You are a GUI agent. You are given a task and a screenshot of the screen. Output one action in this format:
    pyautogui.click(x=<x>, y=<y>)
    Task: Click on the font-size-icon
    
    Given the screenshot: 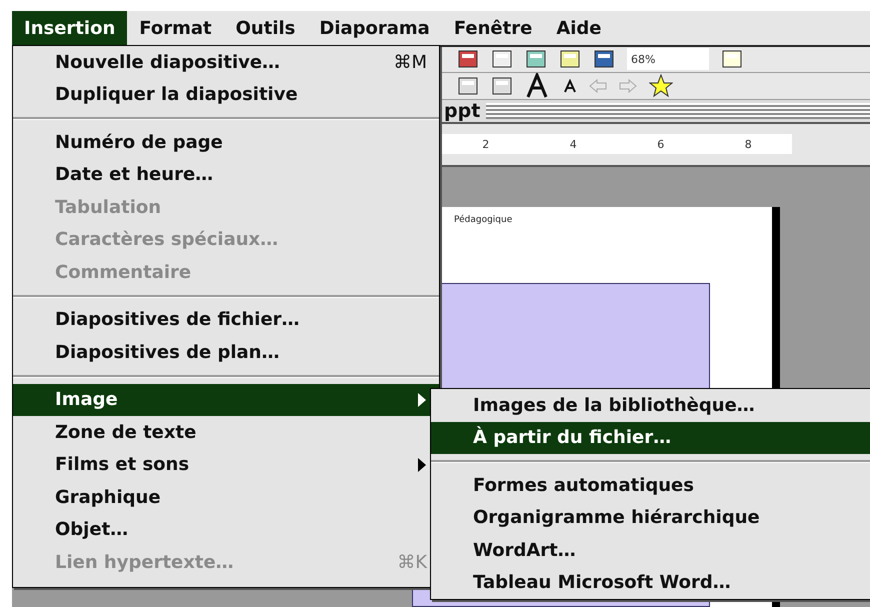 What is the action you would take?
    pyautogui.click(x=570, y=85)
    